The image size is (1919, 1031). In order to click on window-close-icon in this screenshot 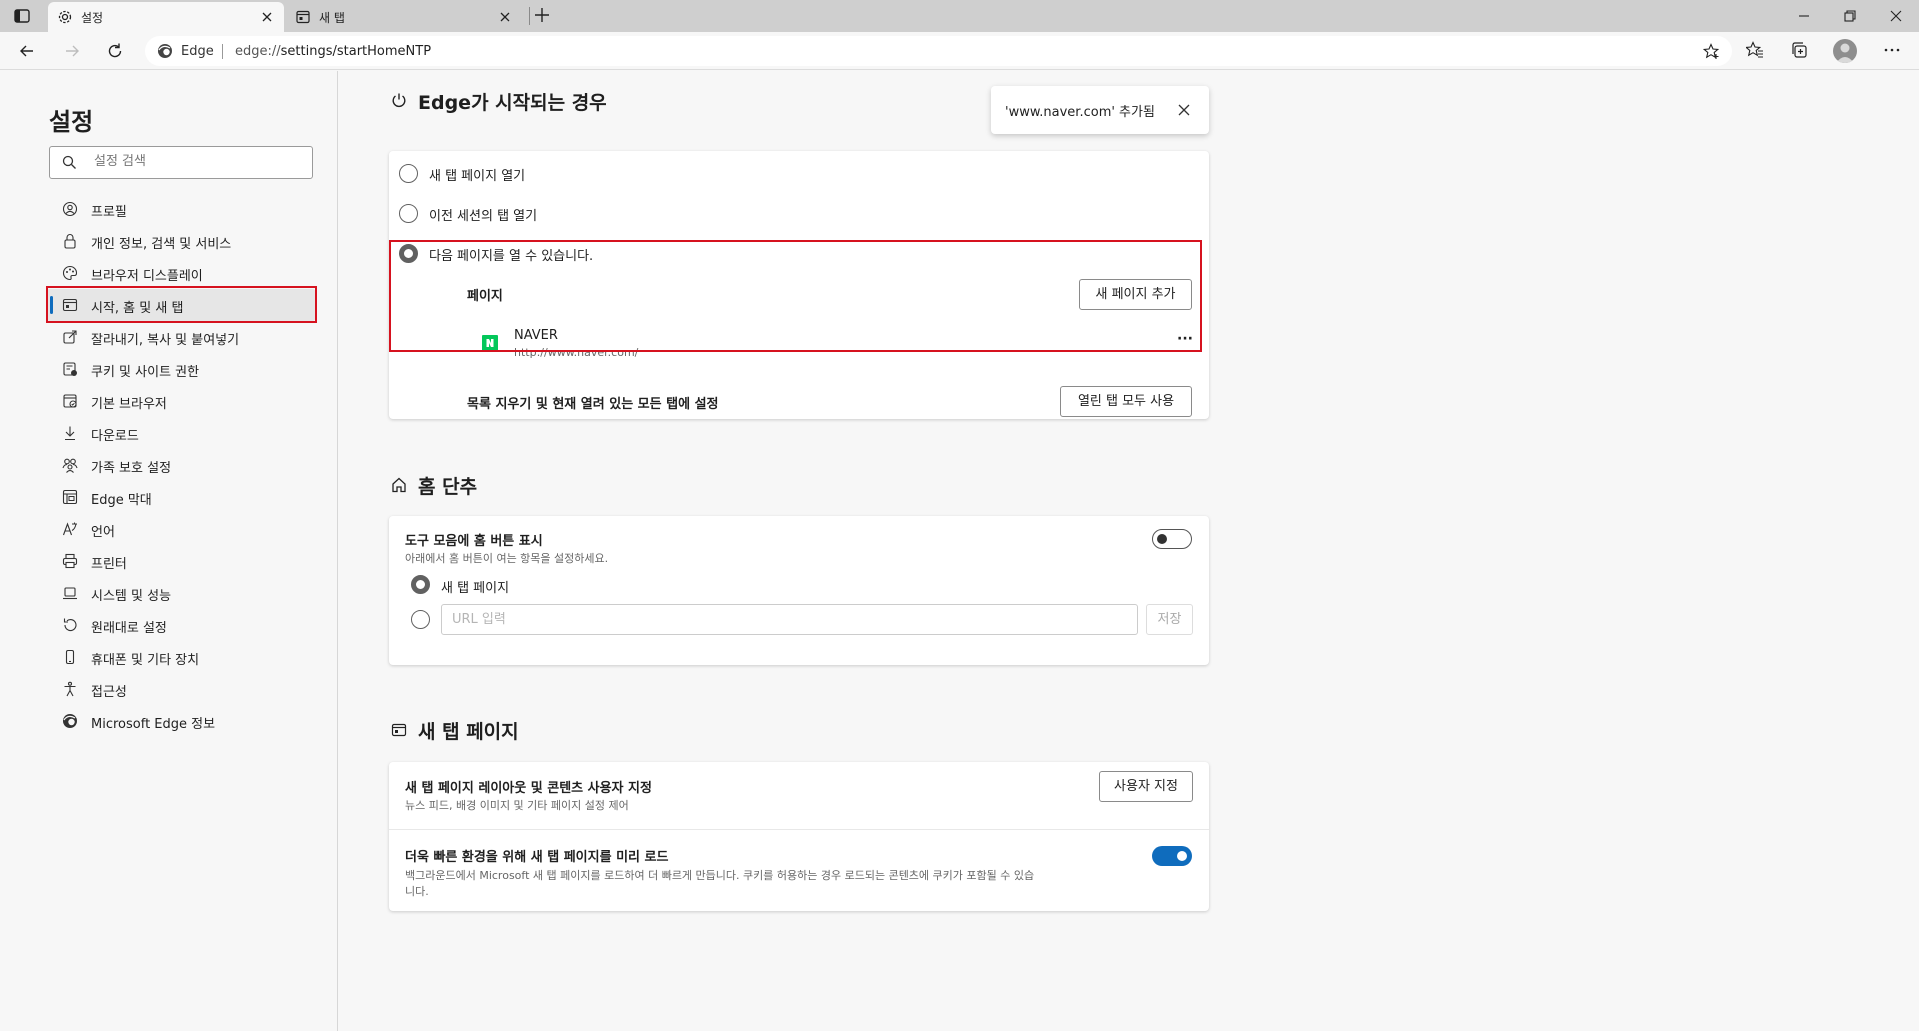, I will do `click(1896, 16)`.